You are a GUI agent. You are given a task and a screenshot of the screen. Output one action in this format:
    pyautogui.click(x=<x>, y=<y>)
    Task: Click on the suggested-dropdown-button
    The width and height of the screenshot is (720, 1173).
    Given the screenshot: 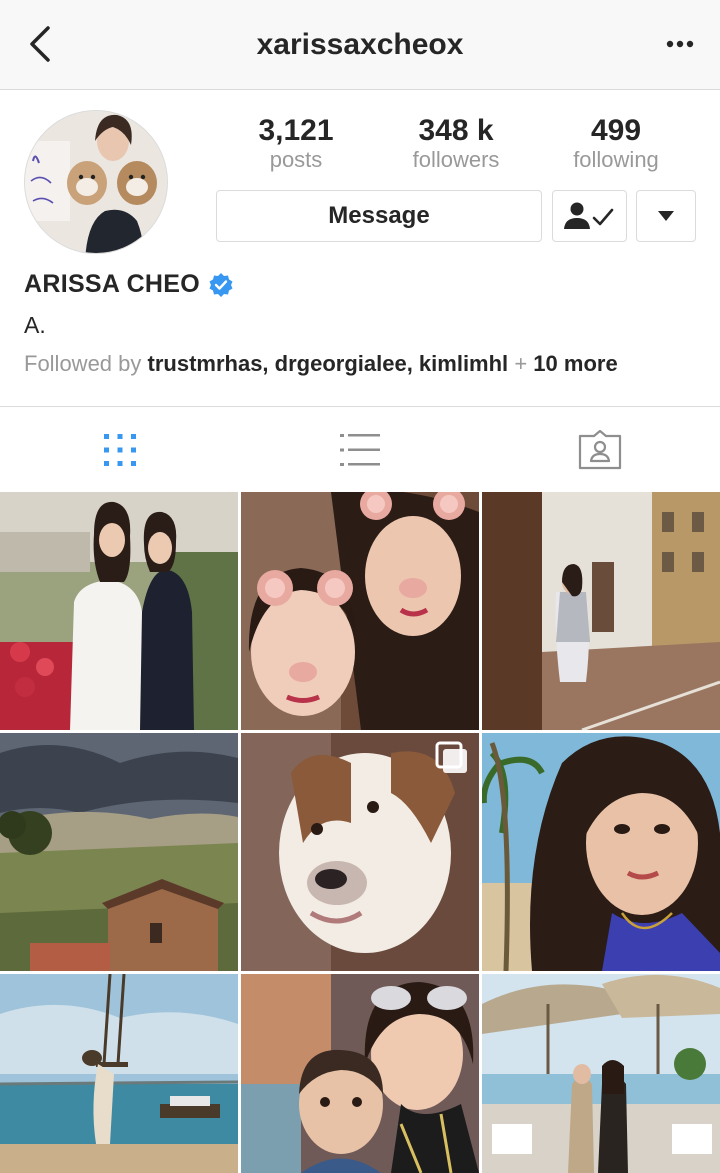 What is the action you would take?
    pyautogui.click(x=666, y=216)
    